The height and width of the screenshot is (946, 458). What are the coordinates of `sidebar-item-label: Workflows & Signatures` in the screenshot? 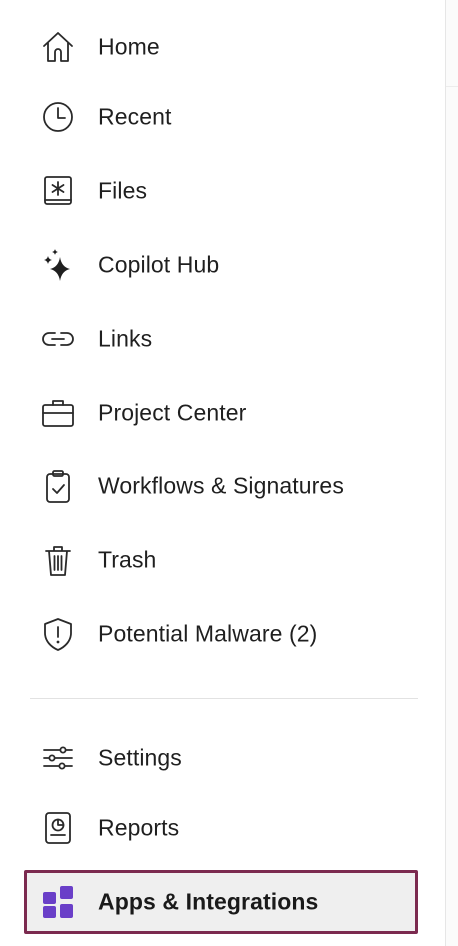 It's located at (221, 485).